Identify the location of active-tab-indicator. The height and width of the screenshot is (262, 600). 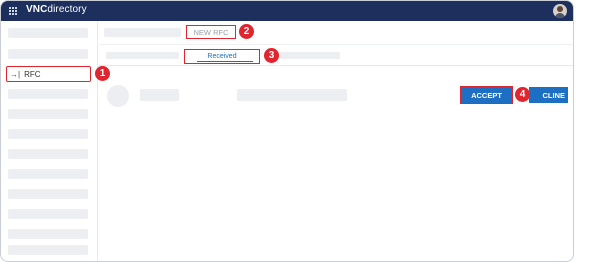
(225, 61).